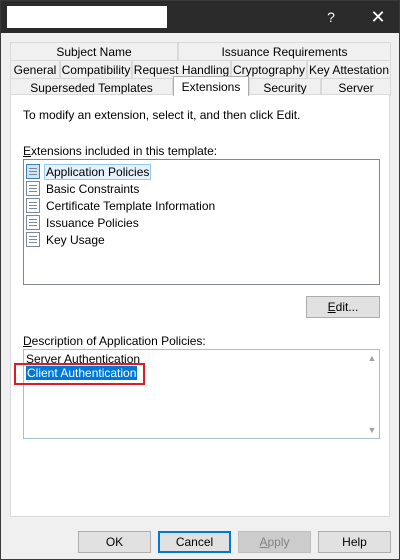  I want to click on tab-compatibility: Compatibility, so click(96, 69).